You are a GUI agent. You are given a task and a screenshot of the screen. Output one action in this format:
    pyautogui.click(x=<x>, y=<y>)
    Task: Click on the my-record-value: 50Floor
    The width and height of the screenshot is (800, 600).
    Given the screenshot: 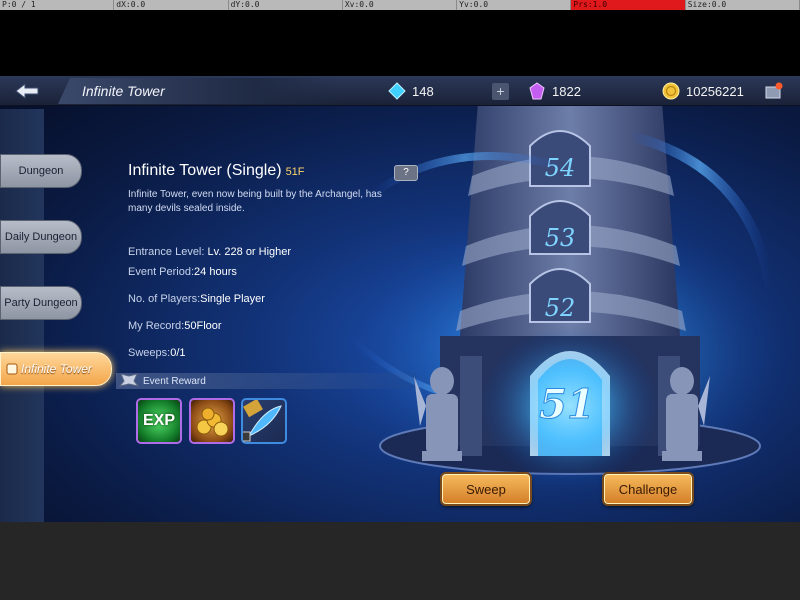 What is the action you would take?
    pyautogui.click(x=203, y=326)
    